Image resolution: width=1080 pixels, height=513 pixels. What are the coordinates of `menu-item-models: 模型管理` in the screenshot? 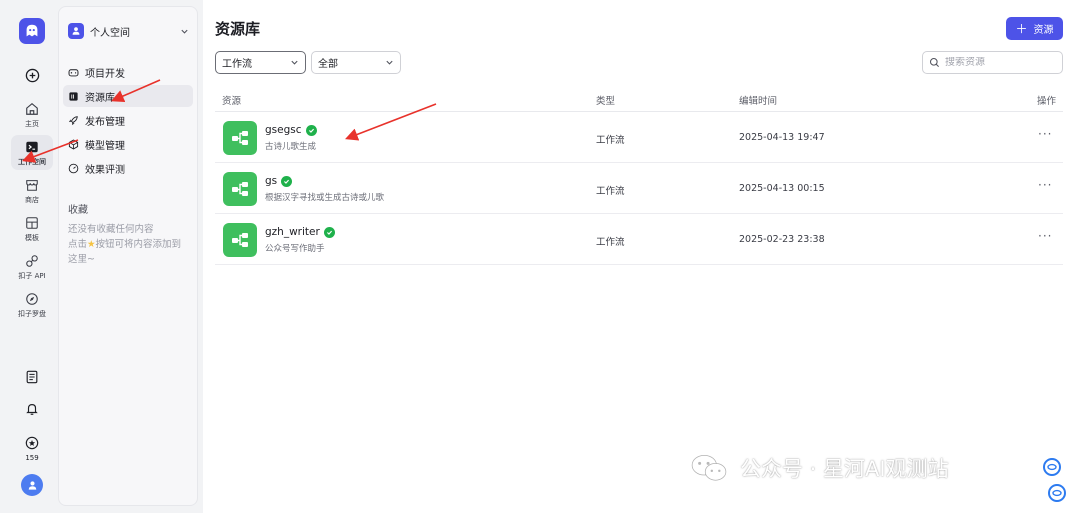 It's located at (128, 144).